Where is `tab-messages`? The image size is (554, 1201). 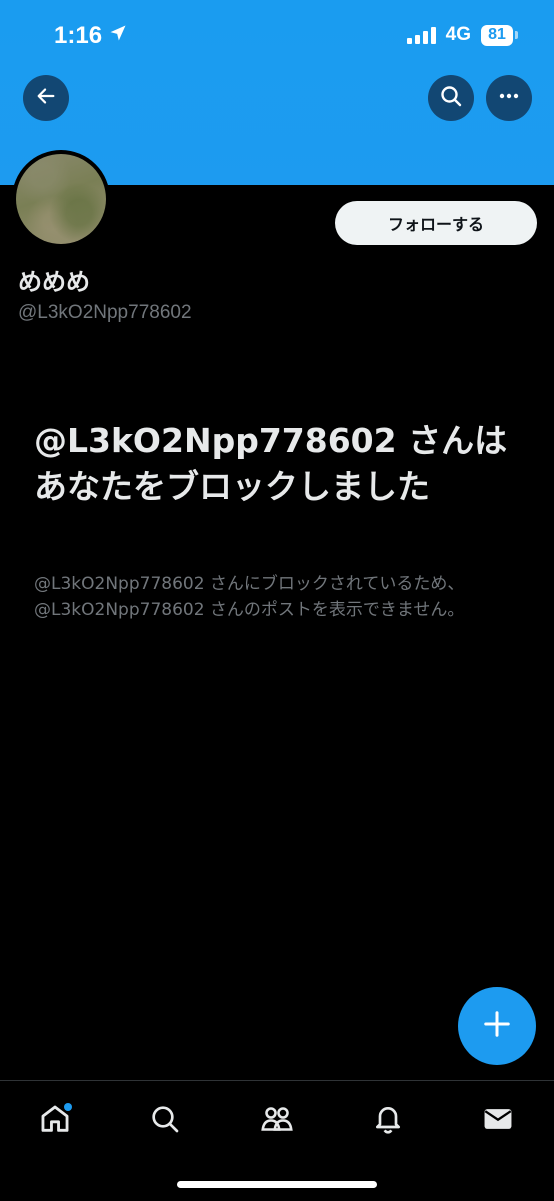
tab-messages is located at coordinates (498, 1121).